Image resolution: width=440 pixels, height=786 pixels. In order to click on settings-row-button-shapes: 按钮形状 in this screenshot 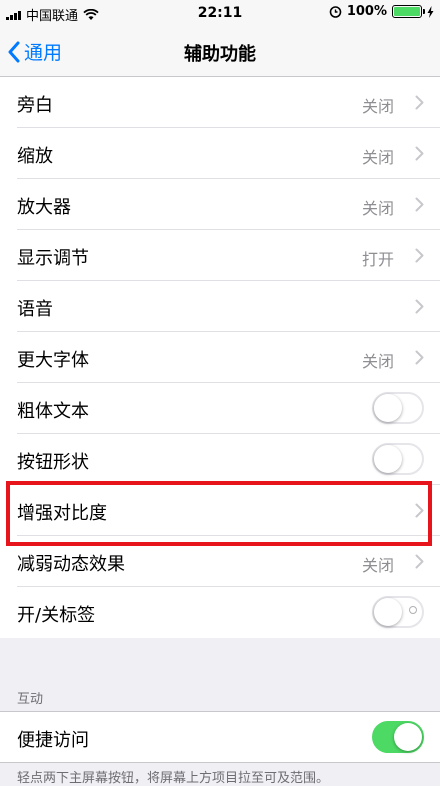, I will do `click(220, 459)`.